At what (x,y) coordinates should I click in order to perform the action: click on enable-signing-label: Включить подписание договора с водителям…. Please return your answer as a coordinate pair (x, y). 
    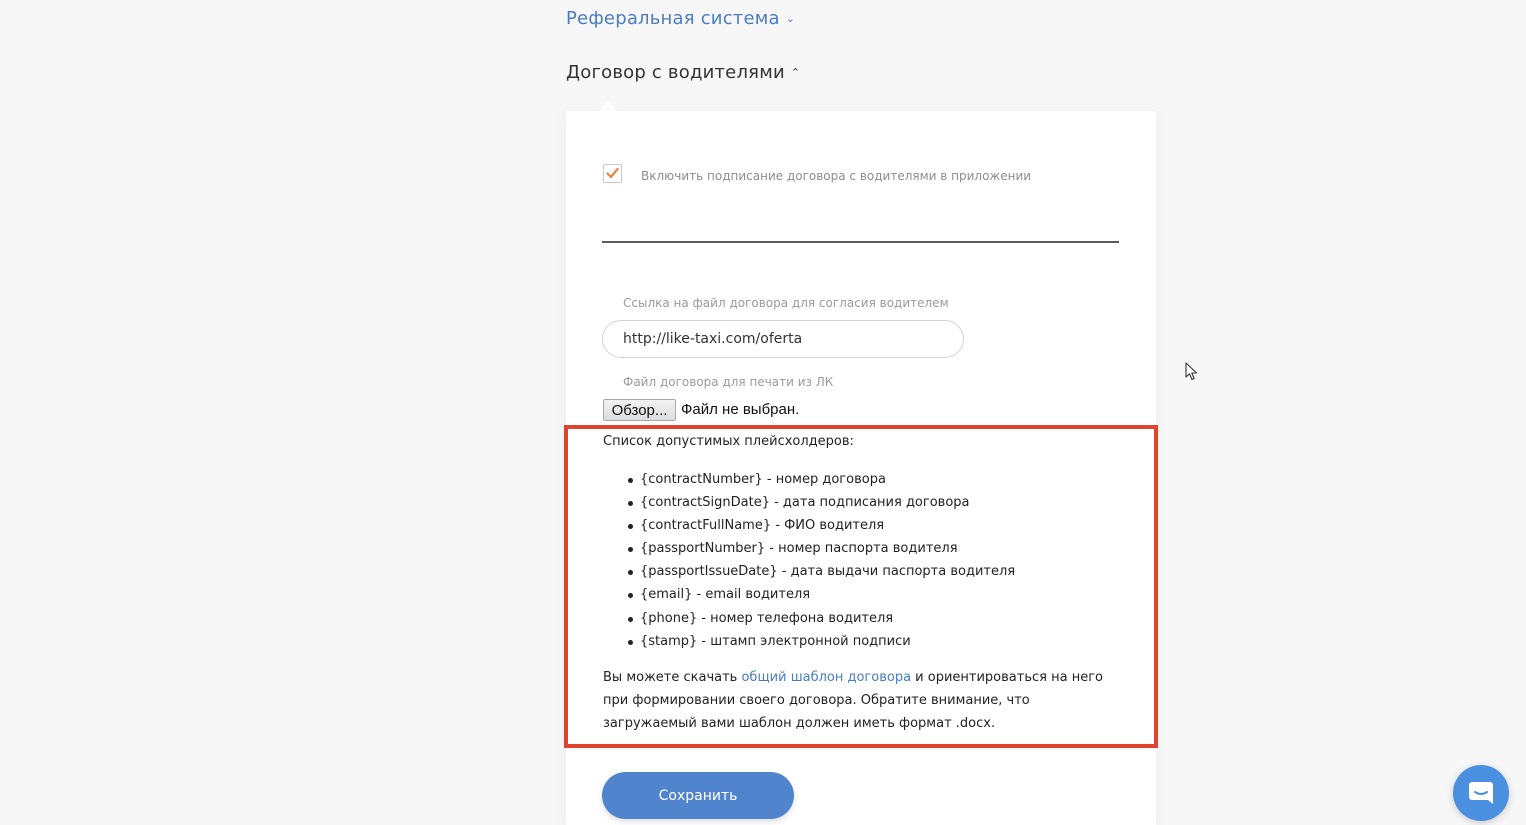
    Looking at the image, I should click on (836, 176).